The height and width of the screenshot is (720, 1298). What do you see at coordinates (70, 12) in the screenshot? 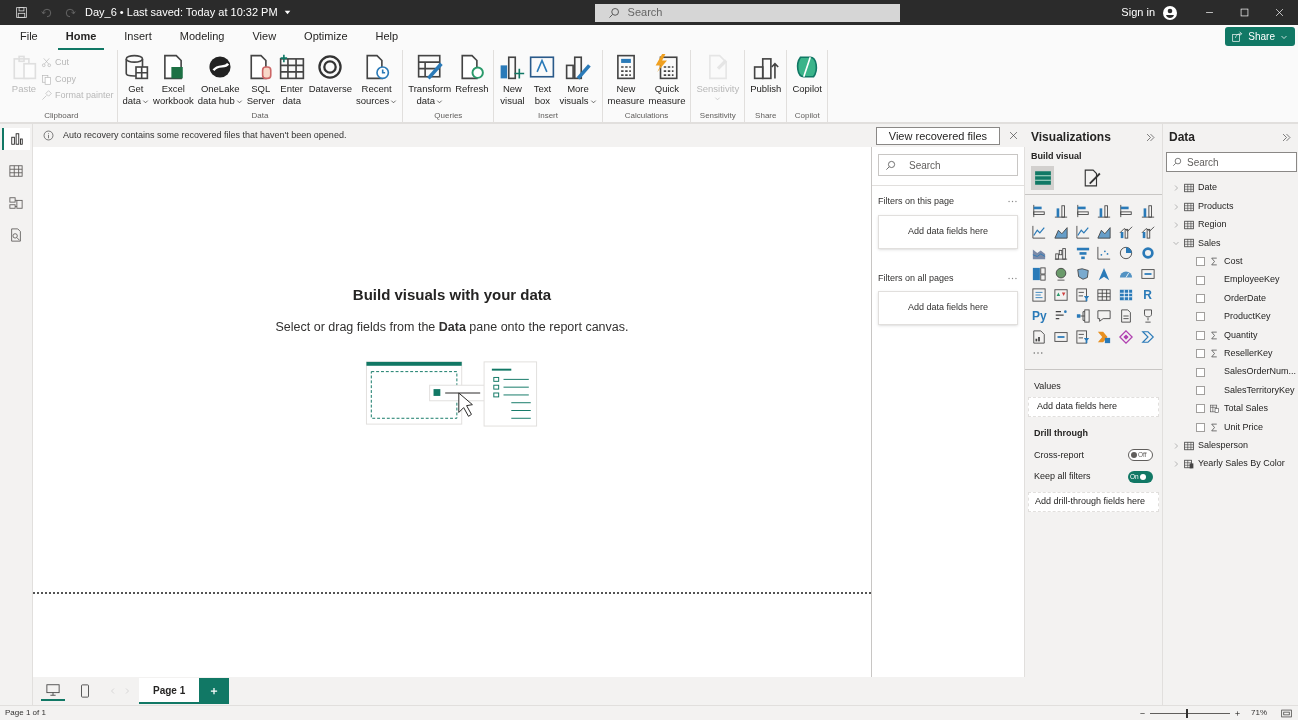
I see `redo-icon` at bounding box center [70, 12].